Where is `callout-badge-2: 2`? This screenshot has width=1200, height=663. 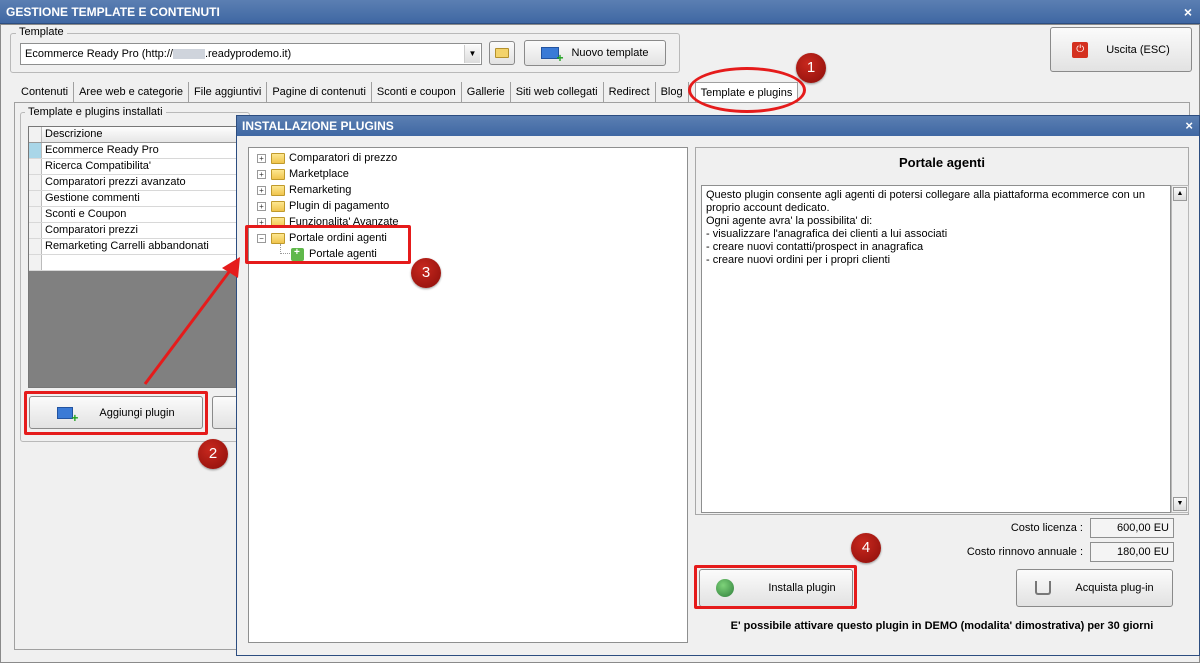 callout-badge-2: 2 is located at coordinates (213, 454).